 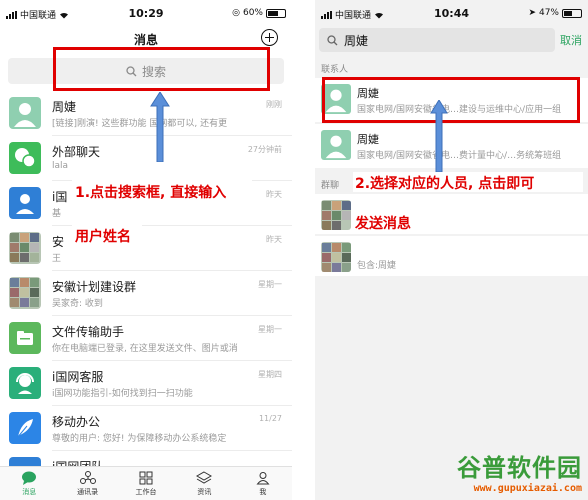 What do you see at coordinates (332, 39) in the screenshot?
I see `search-icon` at bounding box center [332, 39].